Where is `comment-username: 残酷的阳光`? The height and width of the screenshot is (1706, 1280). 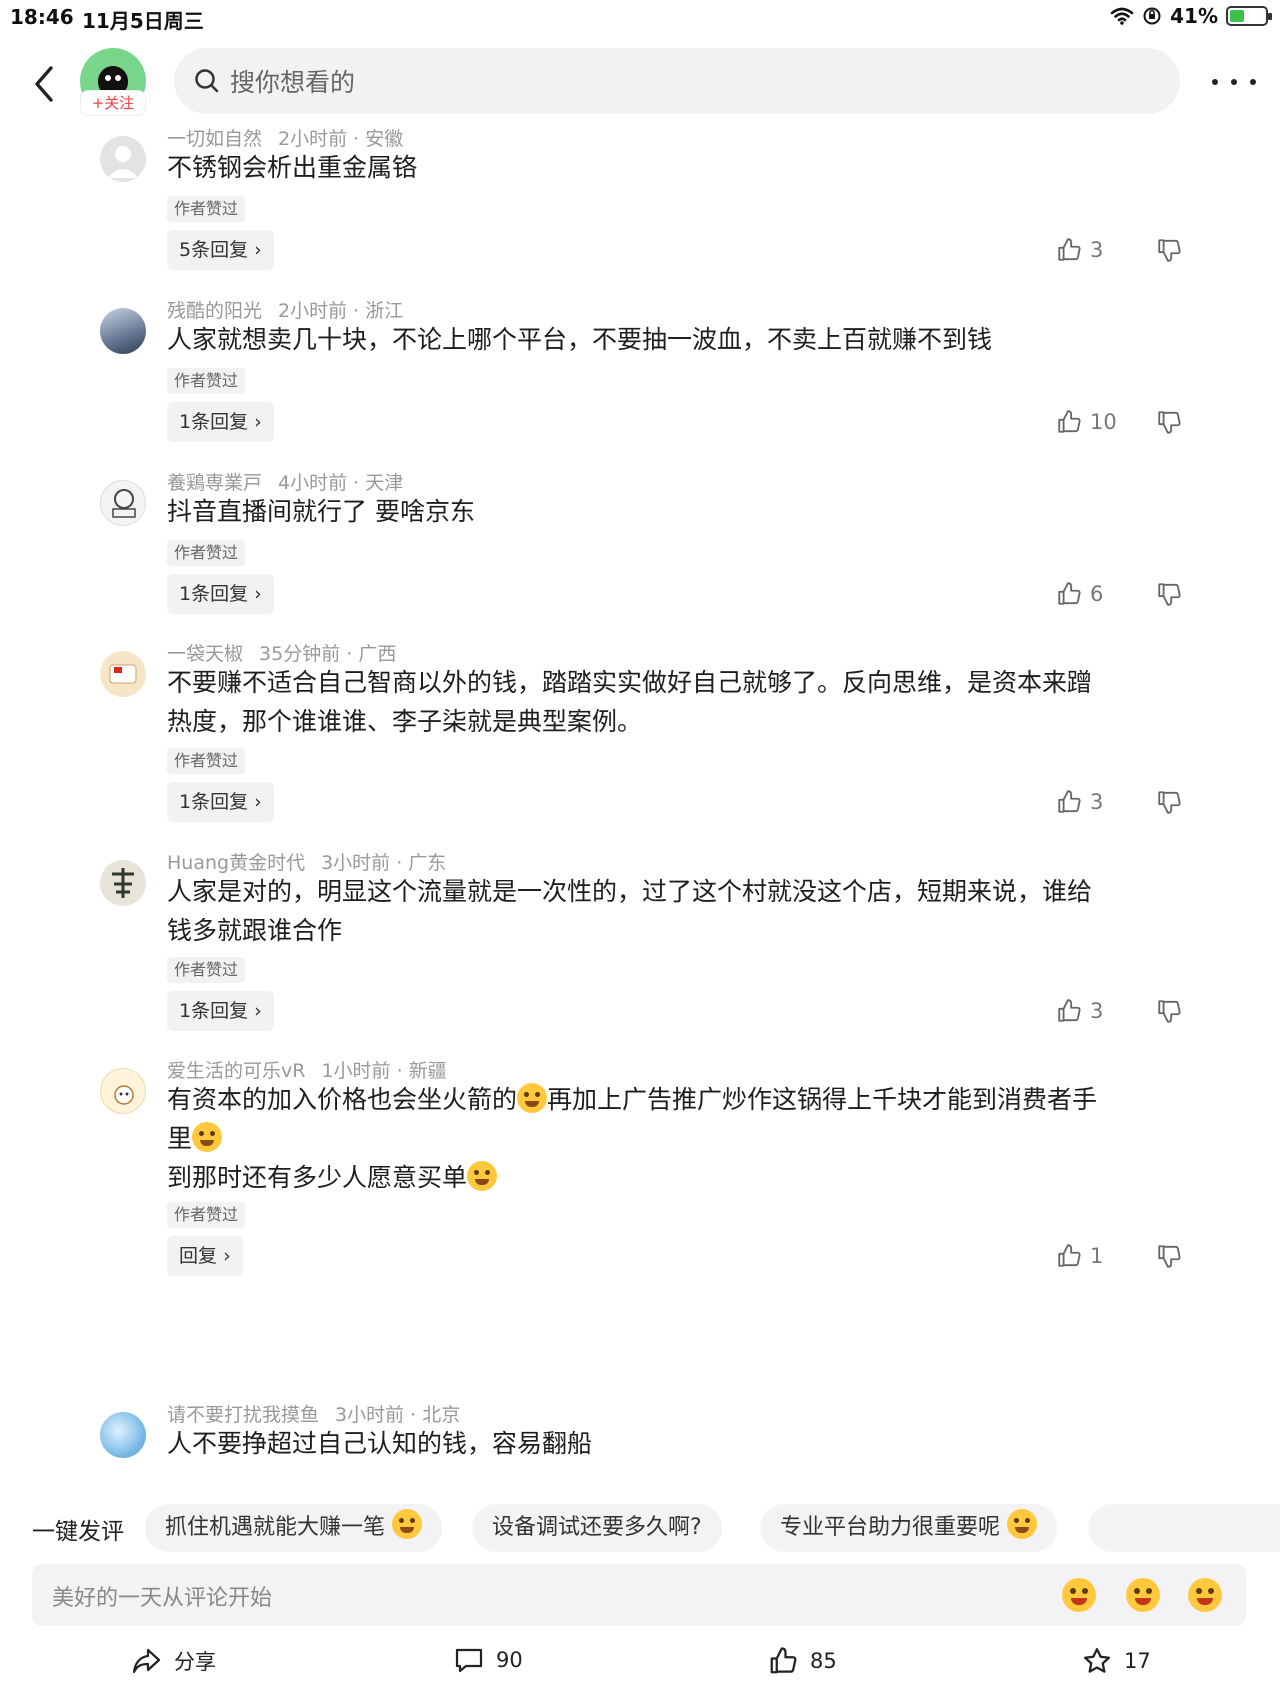
comment-username: 残酷的阳光 is located at coordinates (214, 311).